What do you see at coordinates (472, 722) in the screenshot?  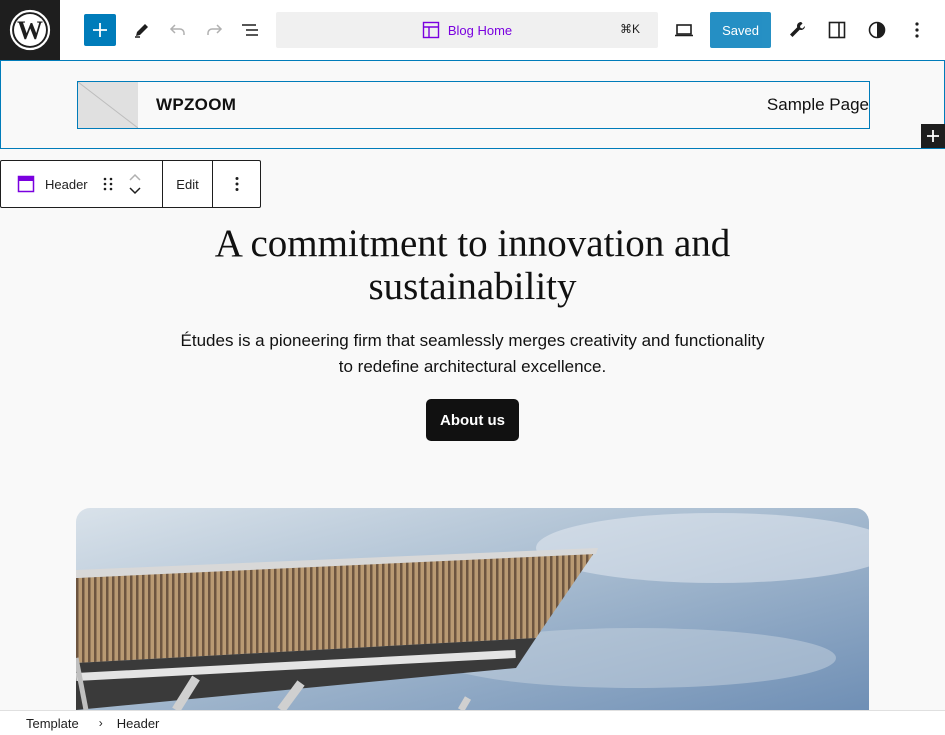 I see `block-breadcrumb: Template › Header` at bounding box center [472, 722].